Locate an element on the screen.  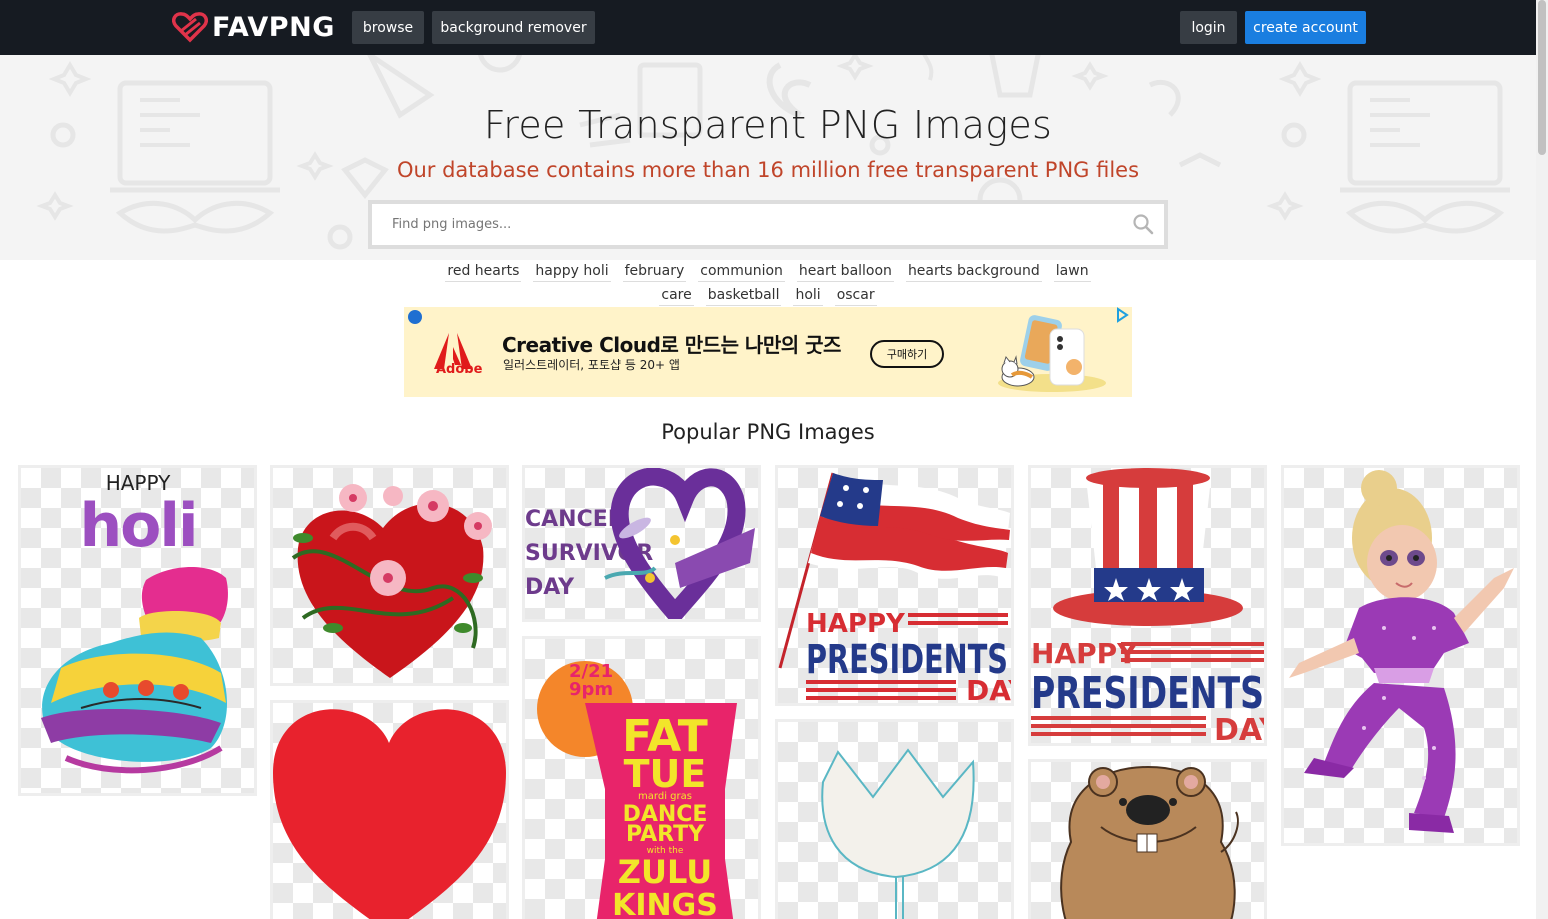
image-card-red-heart is located at coordinates (389, 809).